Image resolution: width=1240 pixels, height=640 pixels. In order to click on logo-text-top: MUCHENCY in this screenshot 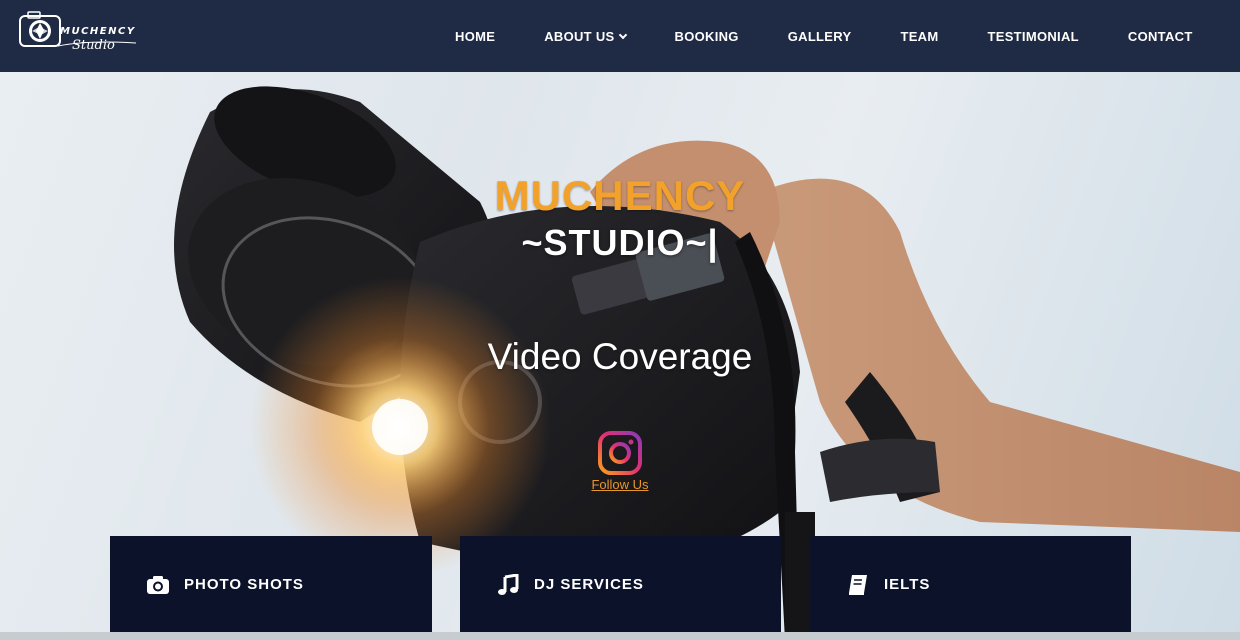, I will do `click(98, 31)`.